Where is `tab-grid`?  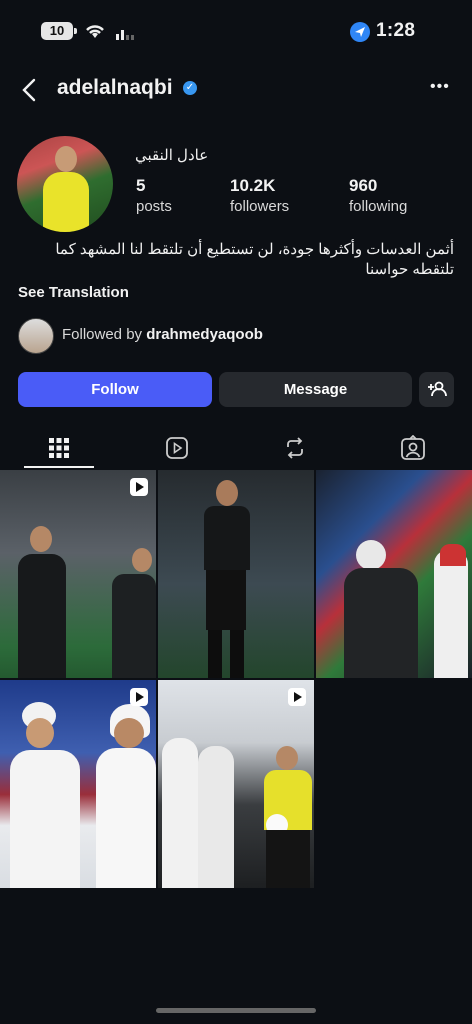 tab-grid is located at coordinates (59, 448).